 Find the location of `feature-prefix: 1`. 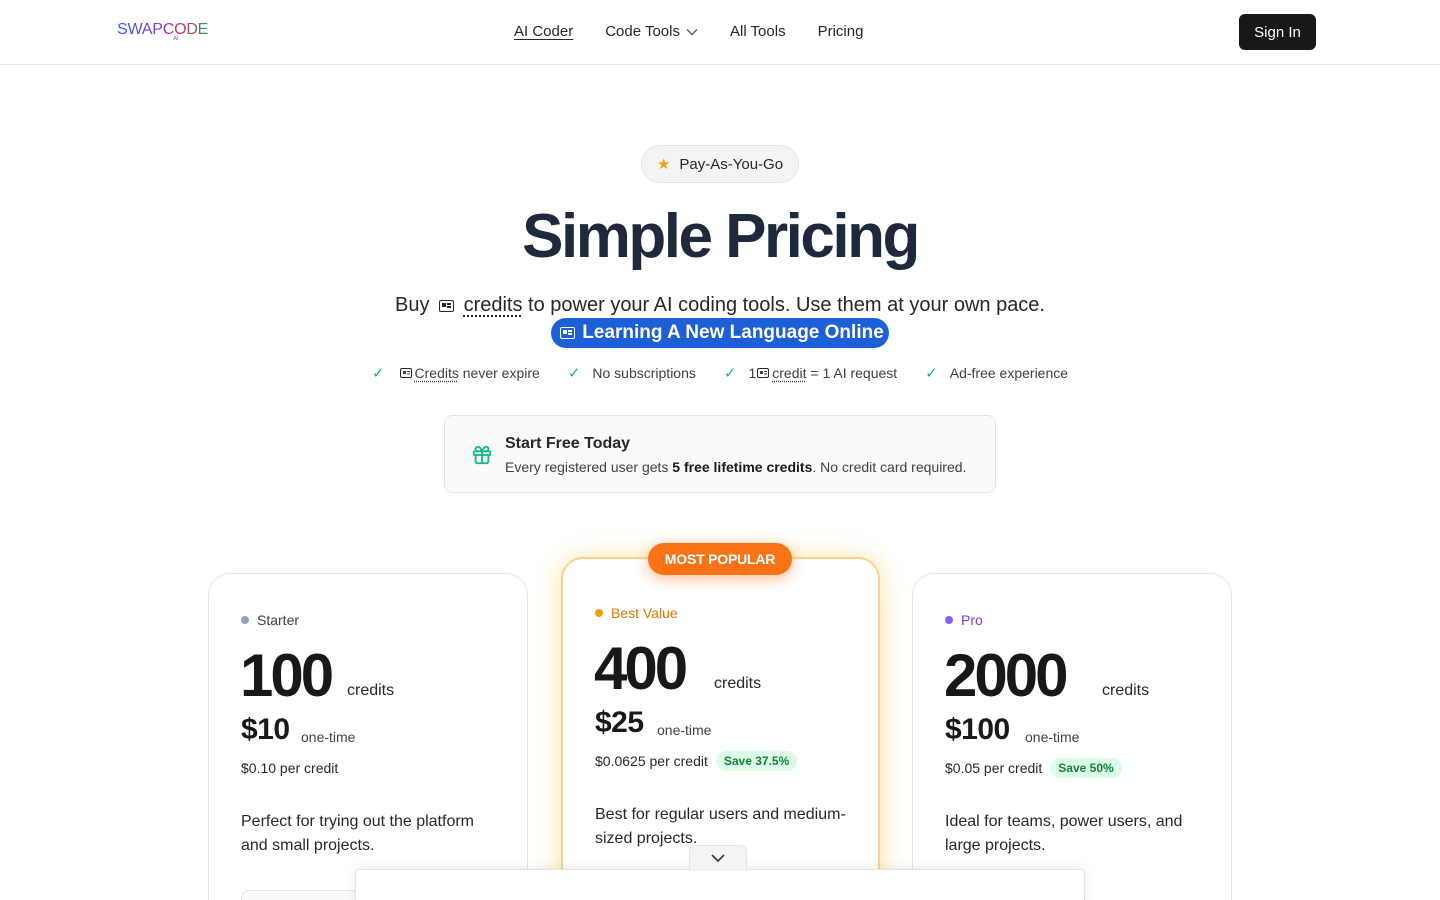

feature-prefix: 1 is located at coordinates (752, 373).